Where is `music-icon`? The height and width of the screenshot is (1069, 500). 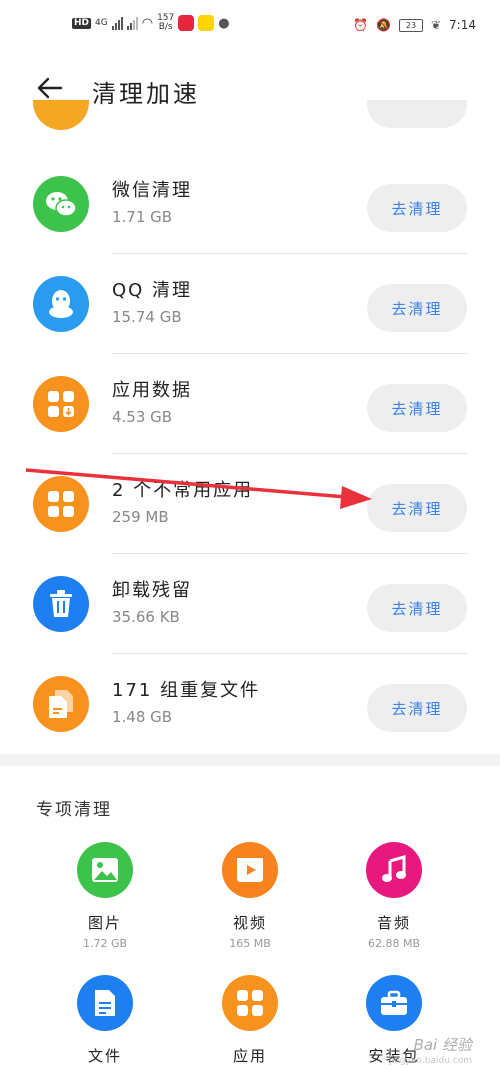 music-icon is located at coordinates (394, 870).